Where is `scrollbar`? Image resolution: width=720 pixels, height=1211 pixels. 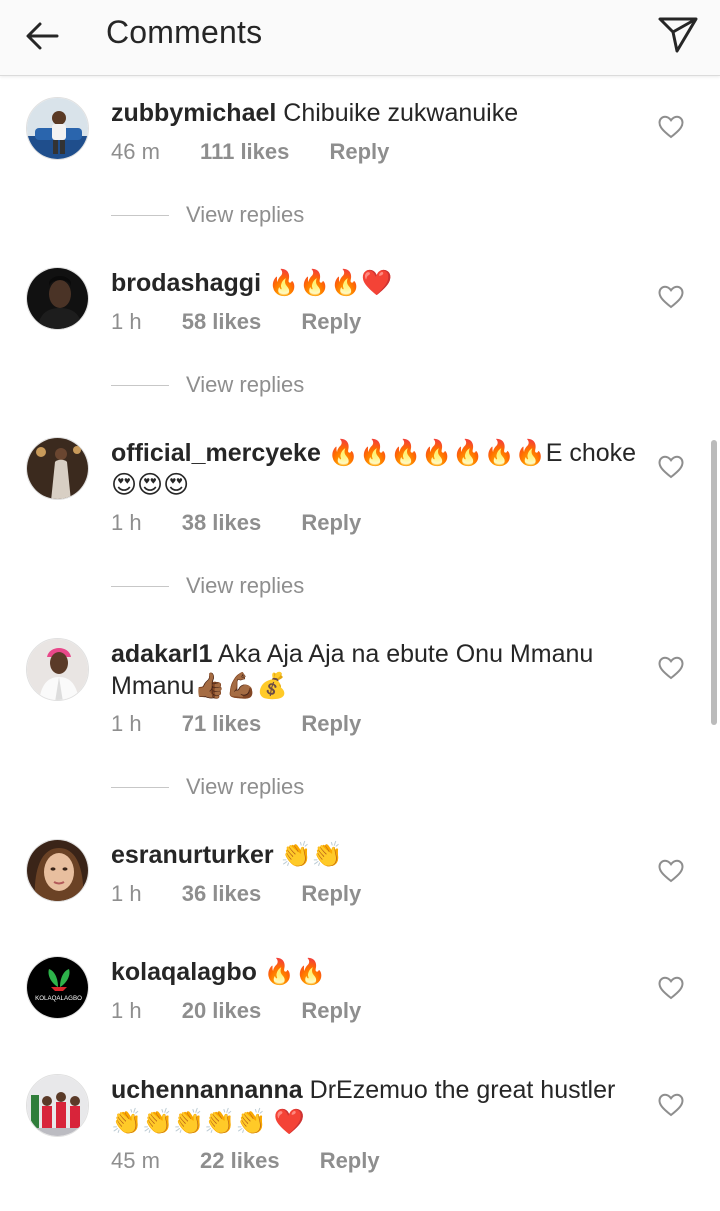 scrollbar is located at coordinates (714, 582).